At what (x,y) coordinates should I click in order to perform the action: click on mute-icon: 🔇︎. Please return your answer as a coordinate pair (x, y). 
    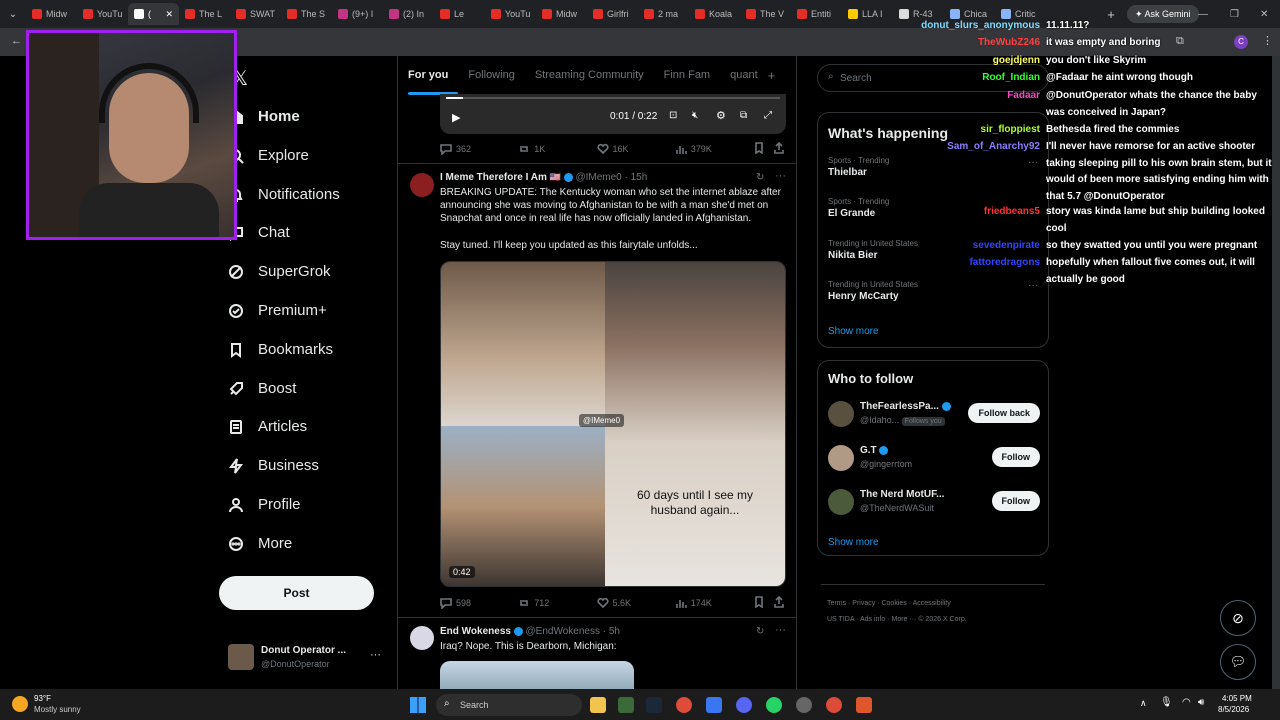
    Looking at the image, I should click on (695, 115).